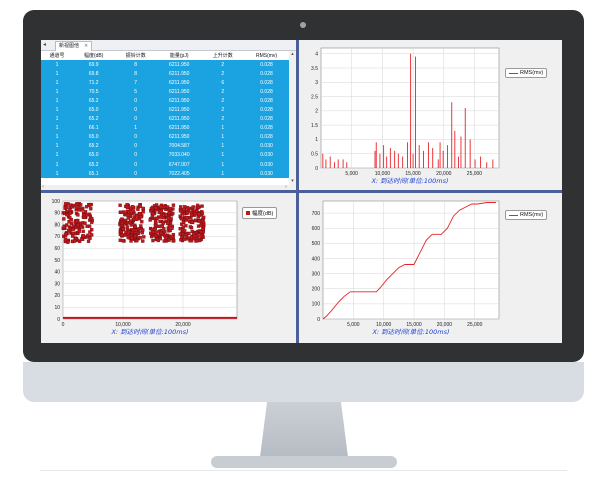 This screenshot has height=483, width=607. I want to click on column-header: 幅度(dB), so click(93, 55).